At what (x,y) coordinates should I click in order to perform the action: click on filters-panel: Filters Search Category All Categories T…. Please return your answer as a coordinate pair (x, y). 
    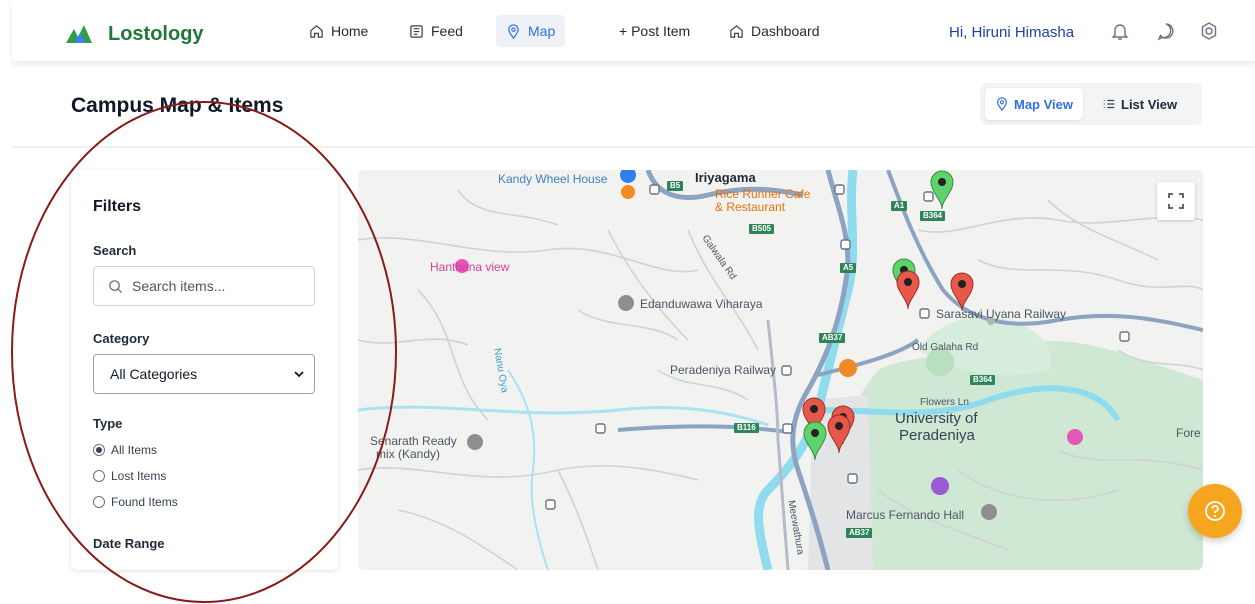
    Looking at the image, I should click on (204, 370).